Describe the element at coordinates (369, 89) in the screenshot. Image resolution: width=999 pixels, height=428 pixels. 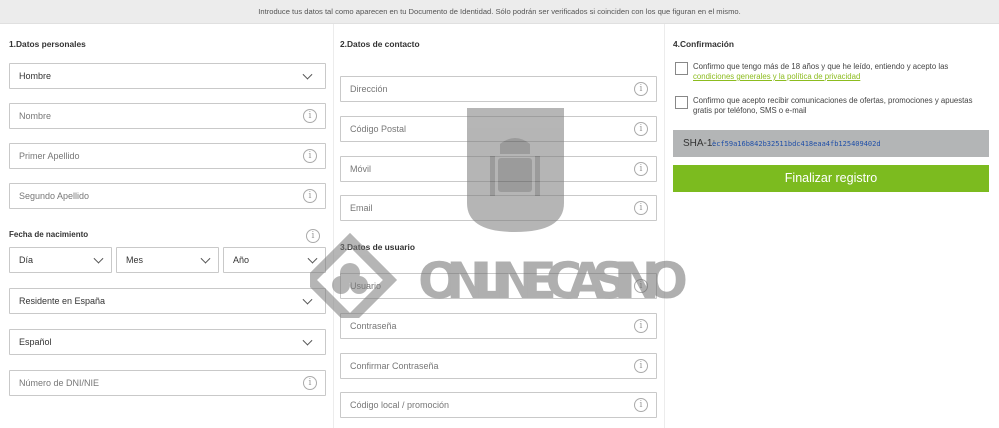
I see `address-placeholder: Dirección` at that location.